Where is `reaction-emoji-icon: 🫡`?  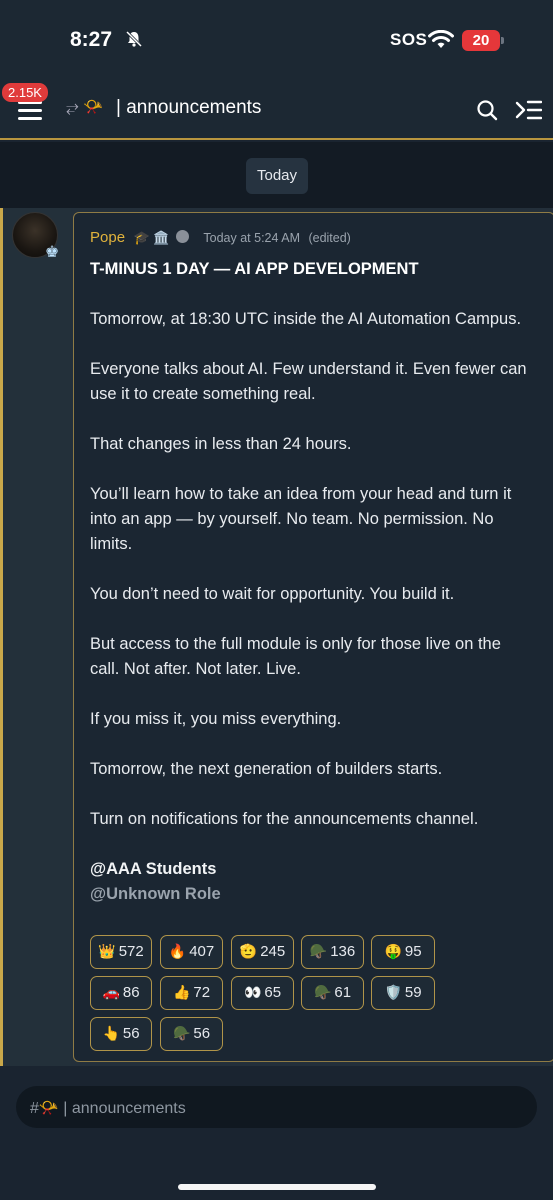
reaction-emoji-icon: 🫡 is located at coordinates (248, 951).